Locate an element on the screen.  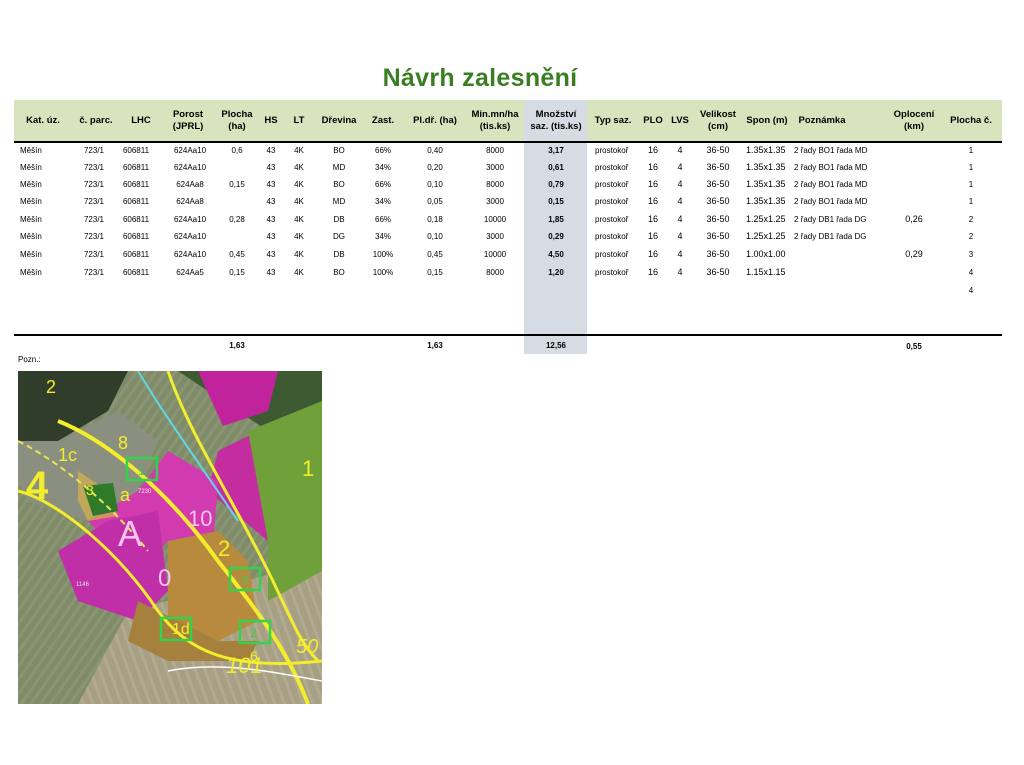
col-kat-uz: Kat. úz. is located at coordinates (43, 120).